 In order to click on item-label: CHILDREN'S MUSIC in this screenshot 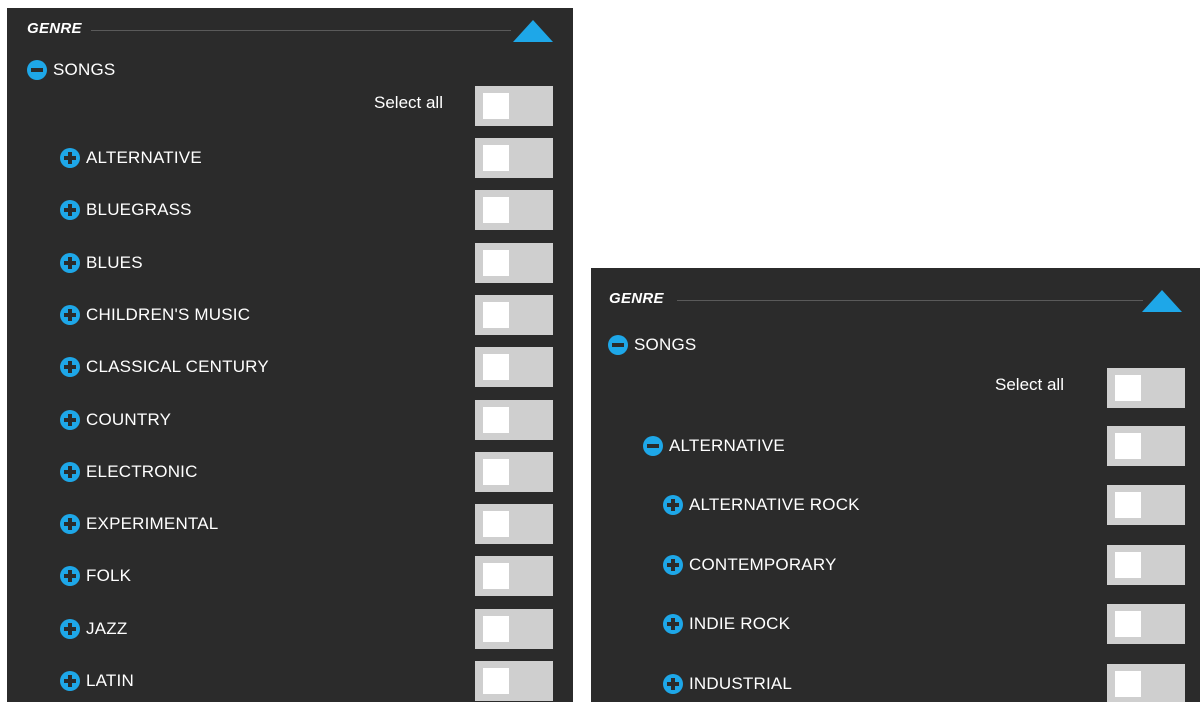, I will do `click(168, 314)`.